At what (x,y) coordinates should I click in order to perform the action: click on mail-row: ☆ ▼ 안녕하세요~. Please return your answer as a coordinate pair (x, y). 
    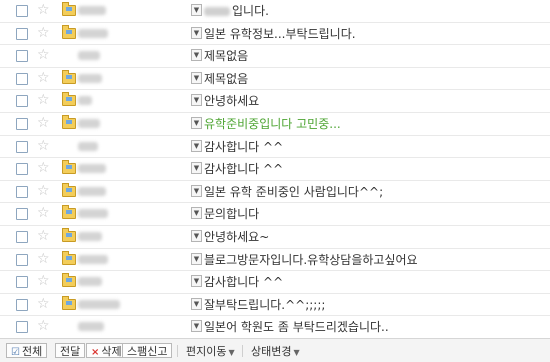
    Looking at the image, I should click on (275, 237).